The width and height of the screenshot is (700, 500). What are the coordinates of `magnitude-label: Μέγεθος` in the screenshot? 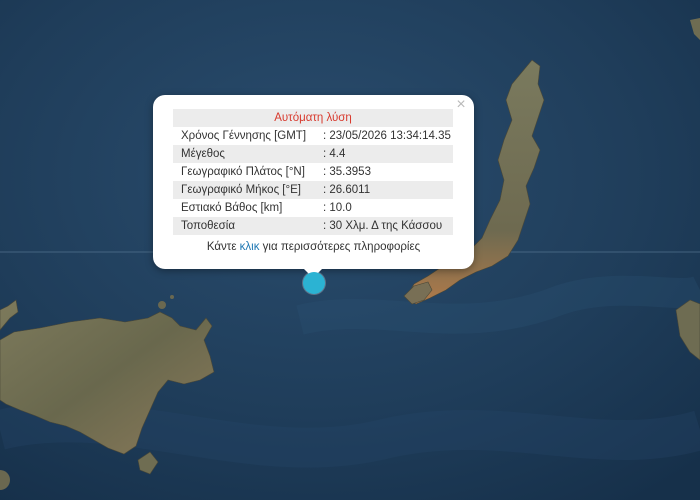 It's located at (248, 154).